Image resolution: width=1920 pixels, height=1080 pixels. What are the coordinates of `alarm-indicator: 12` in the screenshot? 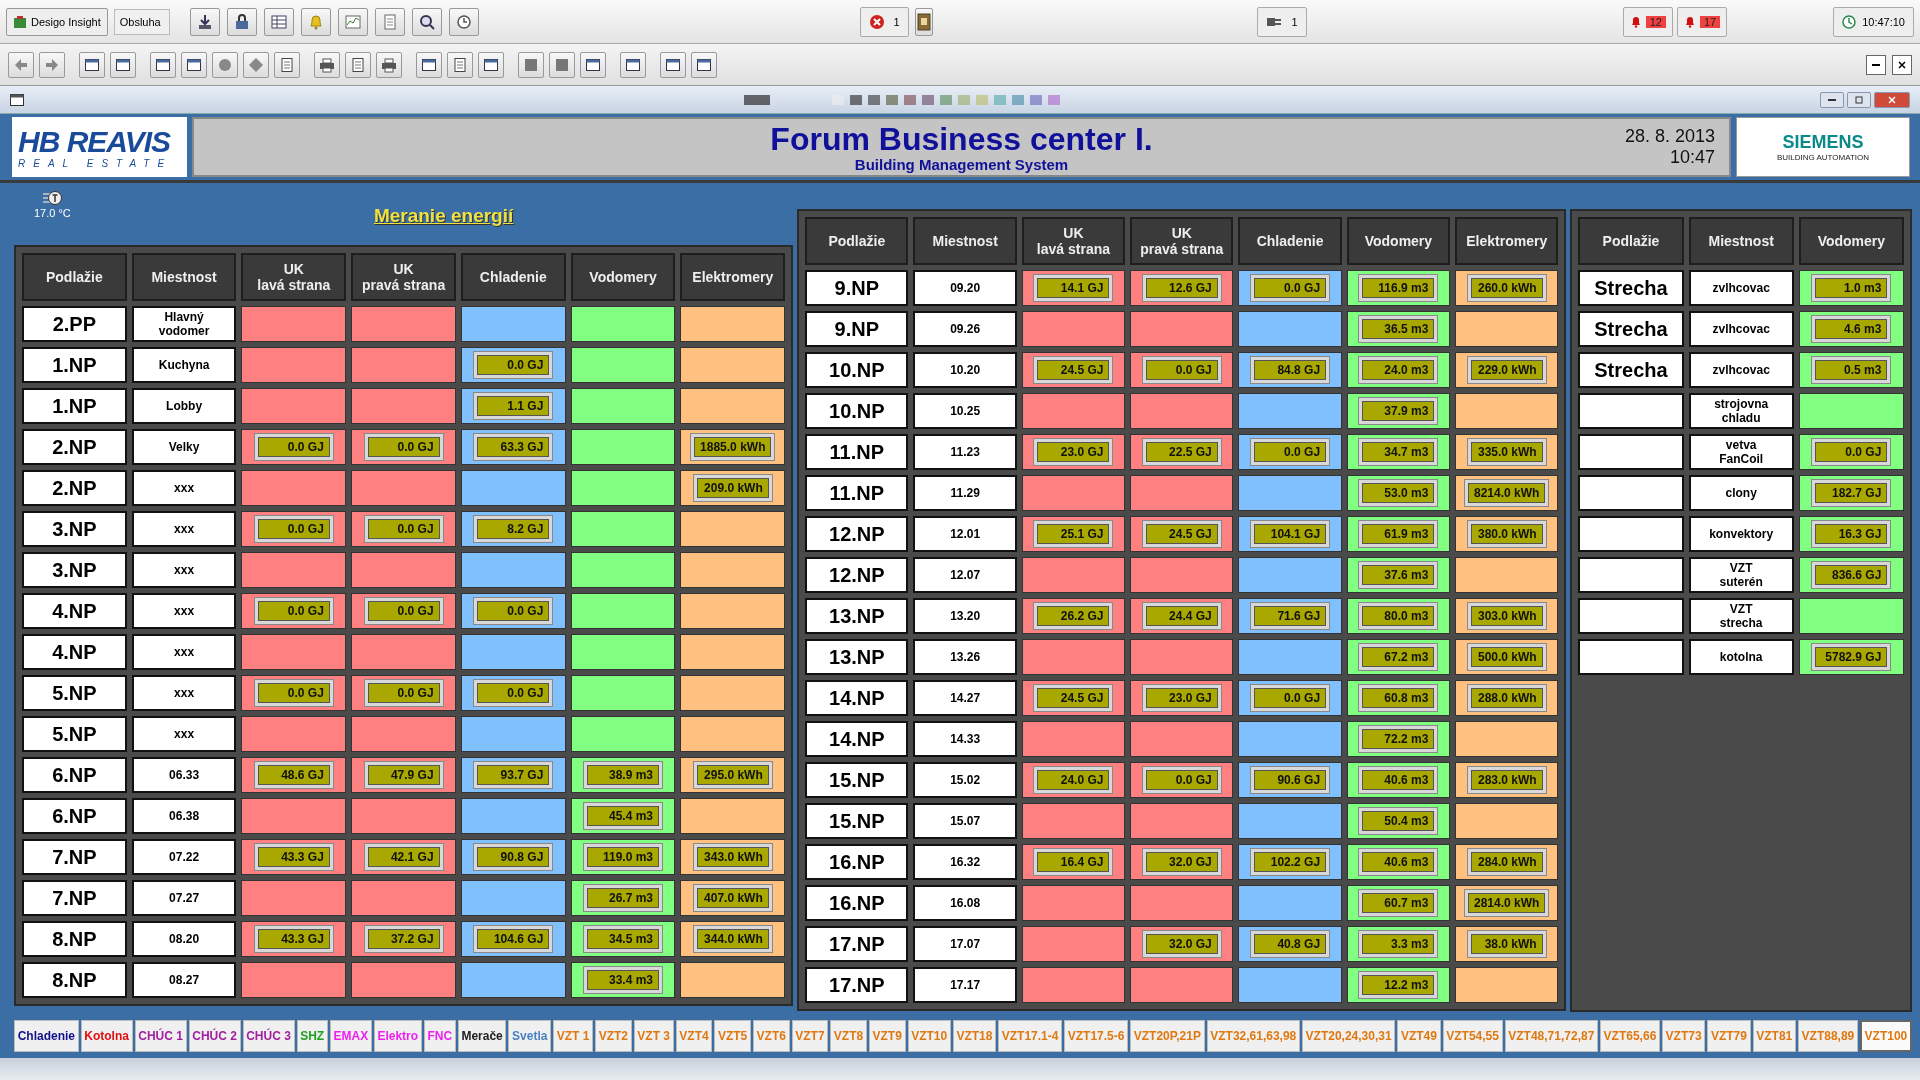 It's located at (1647, 21).